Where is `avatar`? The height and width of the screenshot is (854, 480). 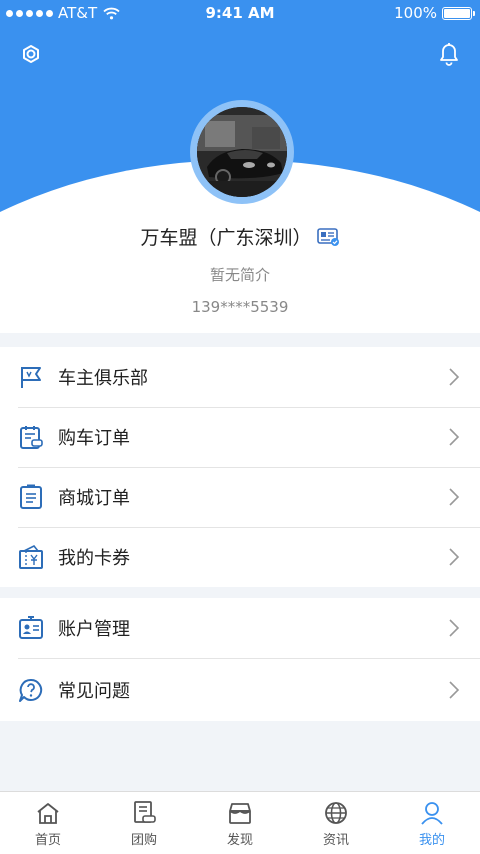 avatar is located at coordinates (242, 152).